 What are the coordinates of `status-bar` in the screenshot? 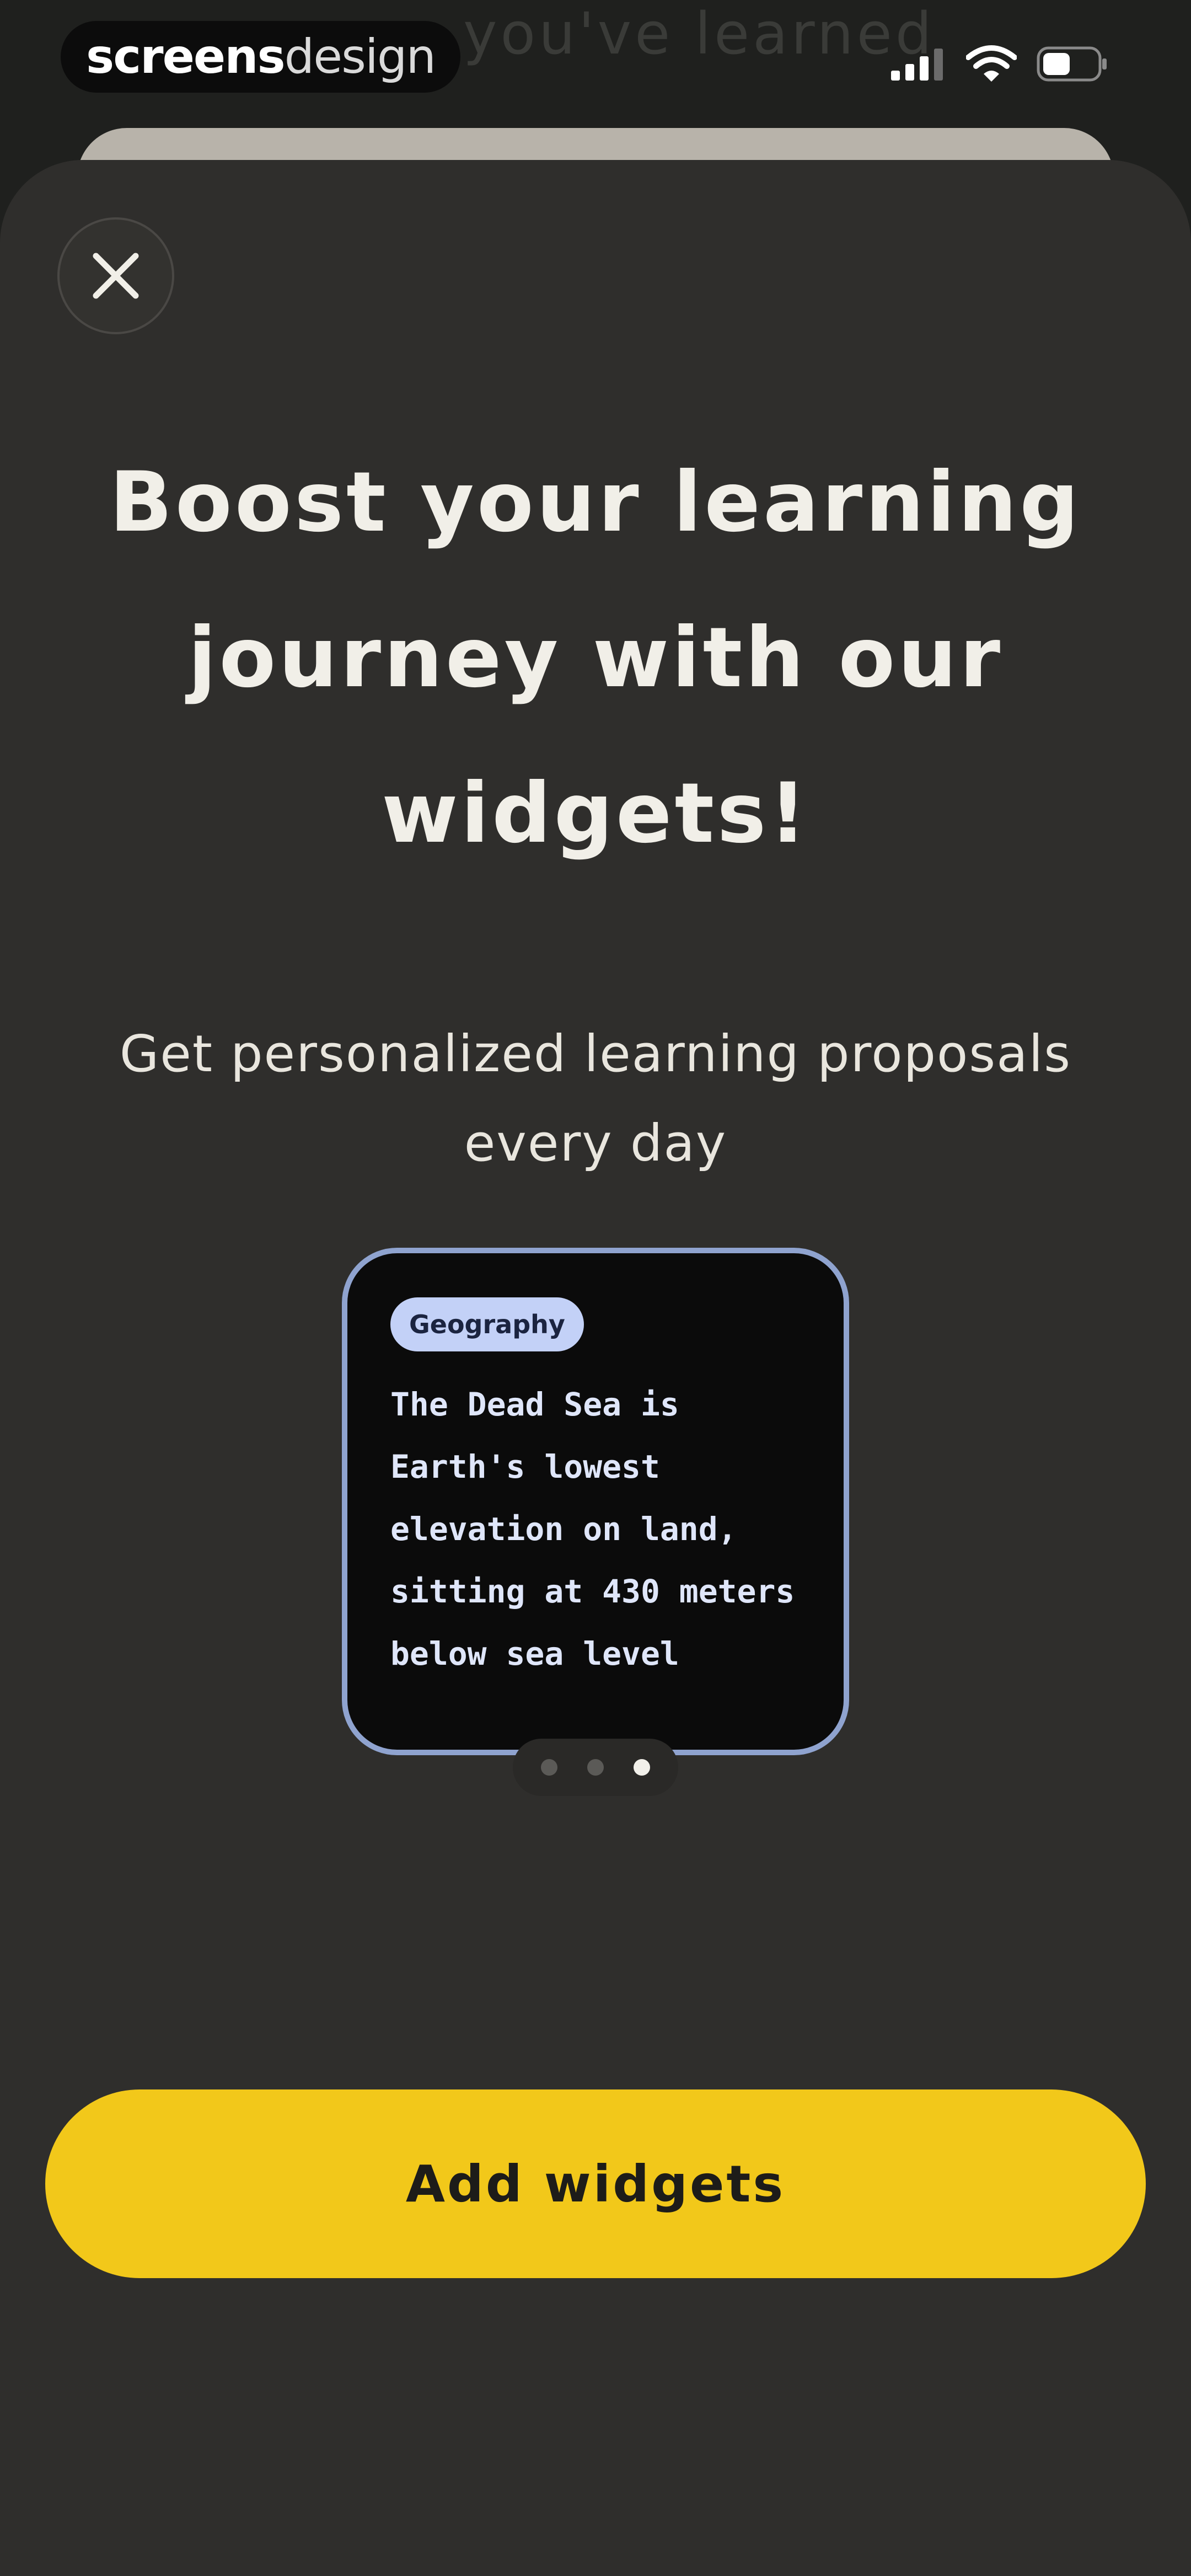 It's located at (999, 64).